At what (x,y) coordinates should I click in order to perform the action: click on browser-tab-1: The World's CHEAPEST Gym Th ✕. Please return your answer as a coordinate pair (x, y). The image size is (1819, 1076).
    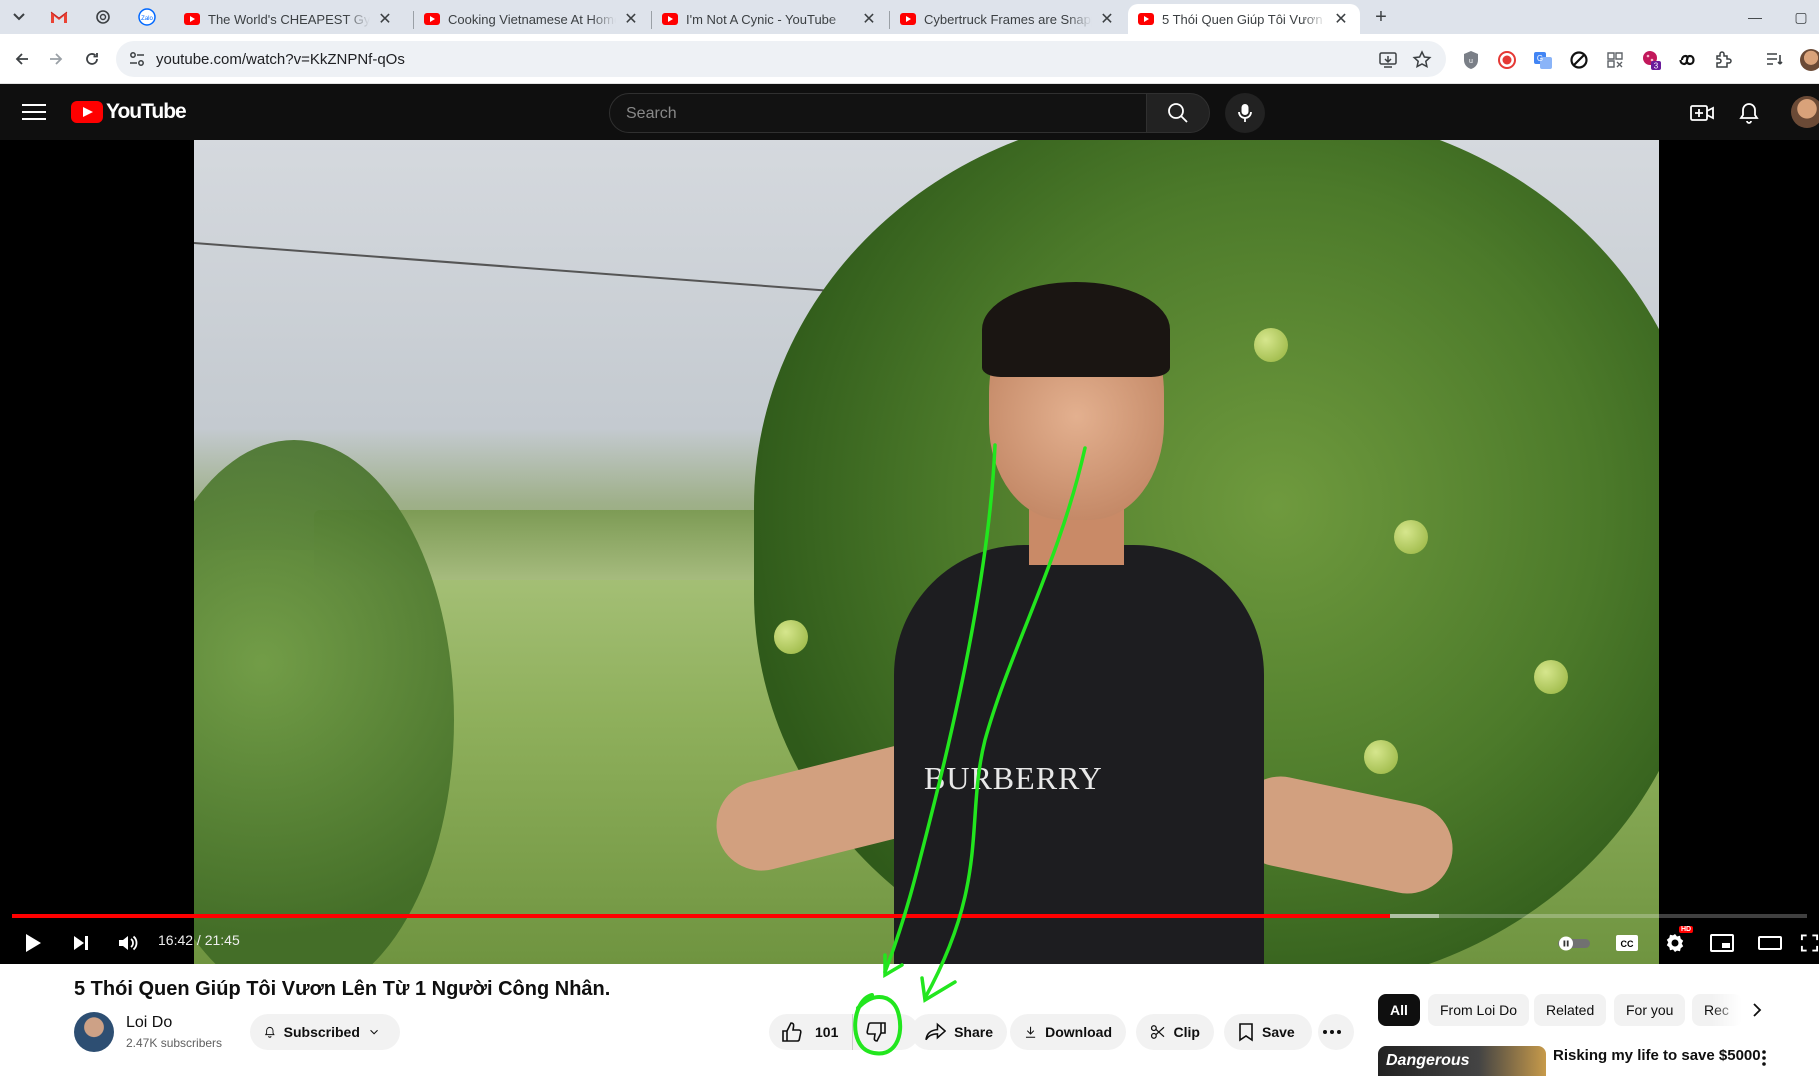
    Looking at the image, I should click on (289, 19).